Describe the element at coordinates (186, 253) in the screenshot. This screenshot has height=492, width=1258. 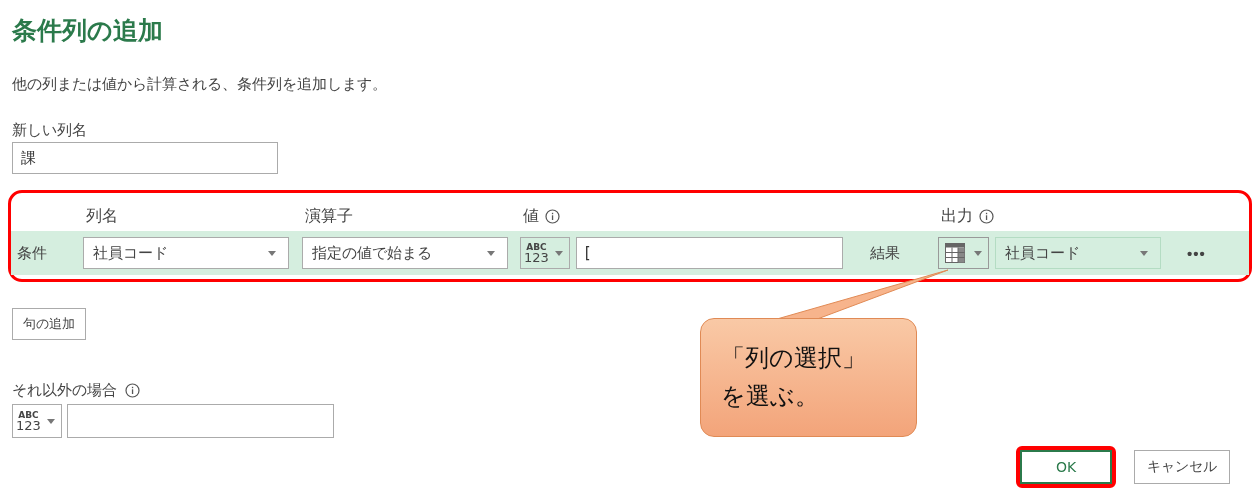
I see `column-dropdown: 社員コード` at that location.